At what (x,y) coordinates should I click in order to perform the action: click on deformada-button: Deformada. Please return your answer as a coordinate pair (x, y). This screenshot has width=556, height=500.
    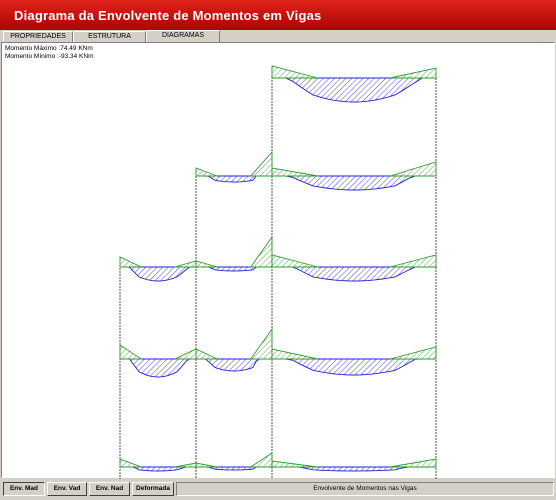
    Looking at the image, I should click on (153, 489).